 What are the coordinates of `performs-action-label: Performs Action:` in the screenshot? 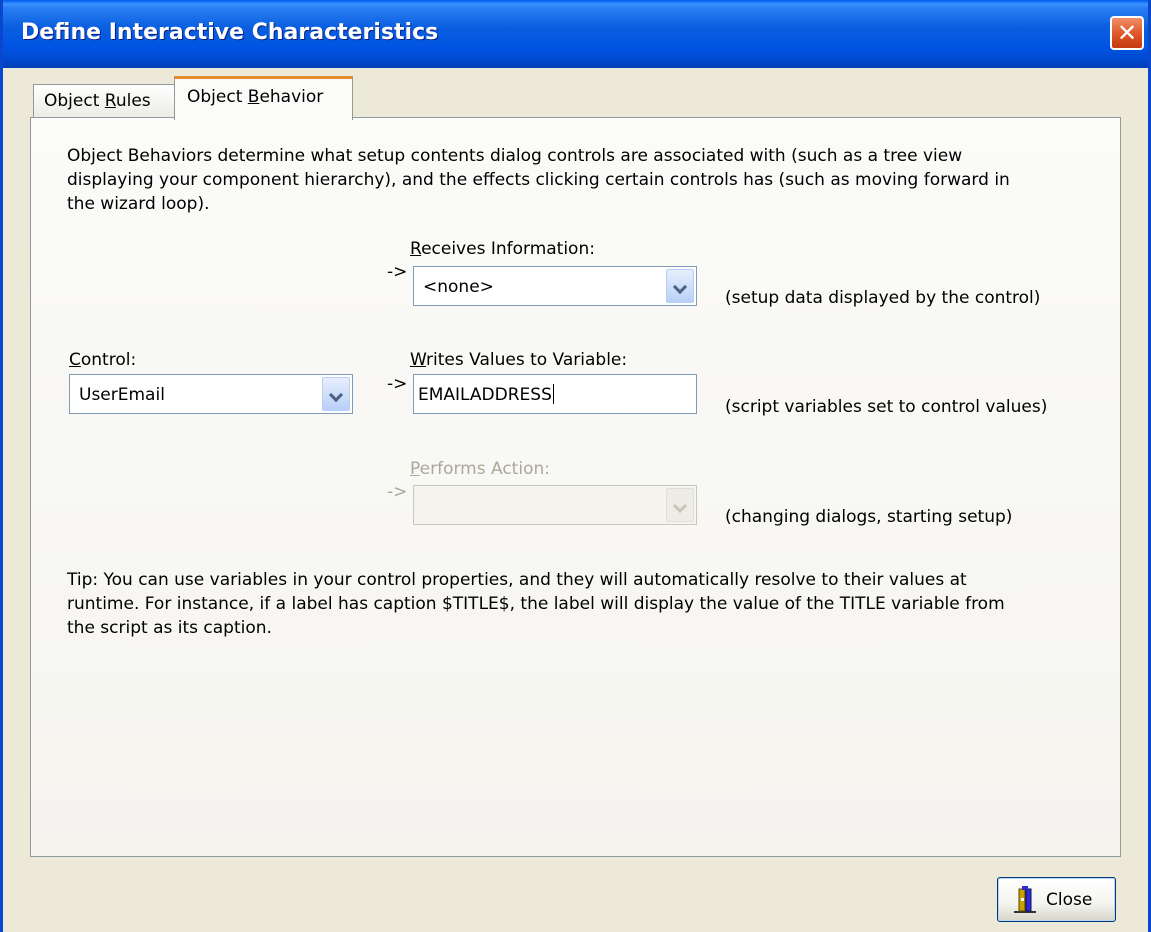 It's located at (480, 469).